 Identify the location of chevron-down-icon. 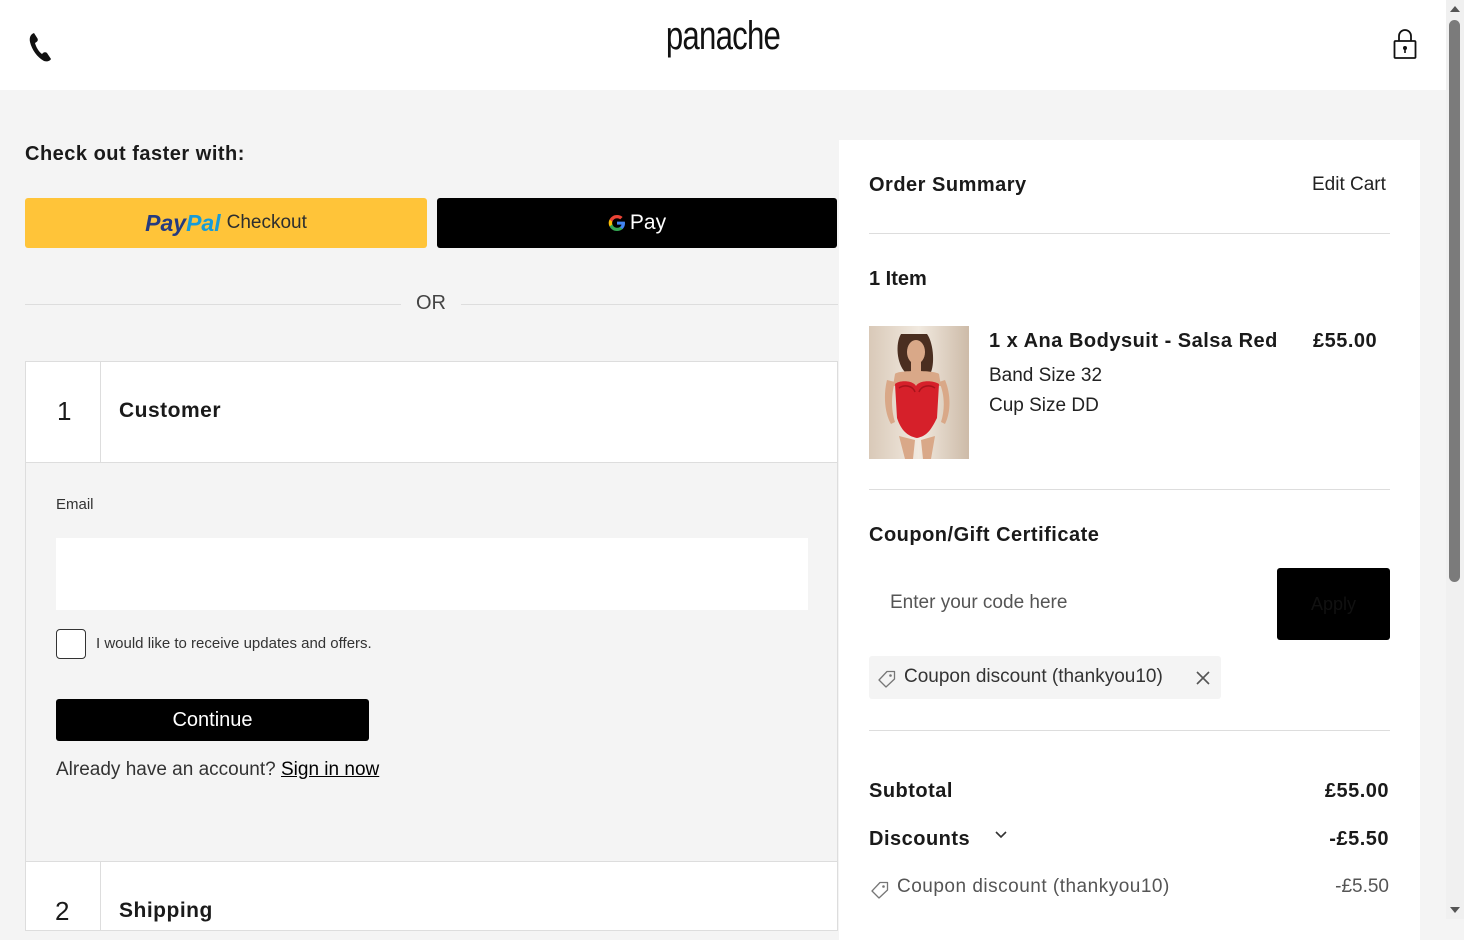
(1001, 835).